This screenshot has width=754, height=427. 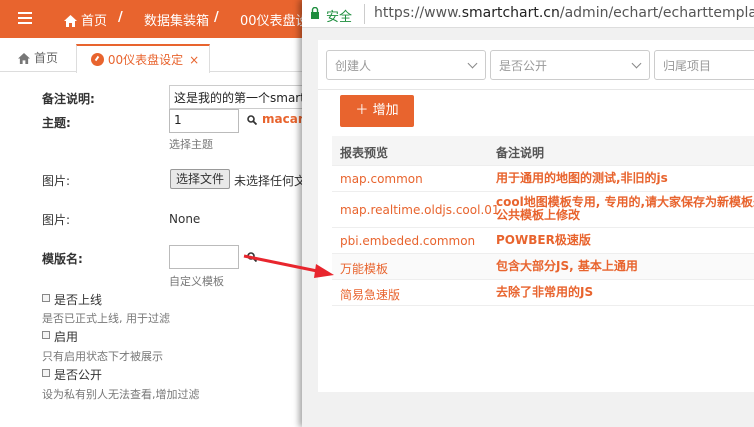 I want to click on row-remark-continued: 公共模板上修改, so click(x=538, y=215).